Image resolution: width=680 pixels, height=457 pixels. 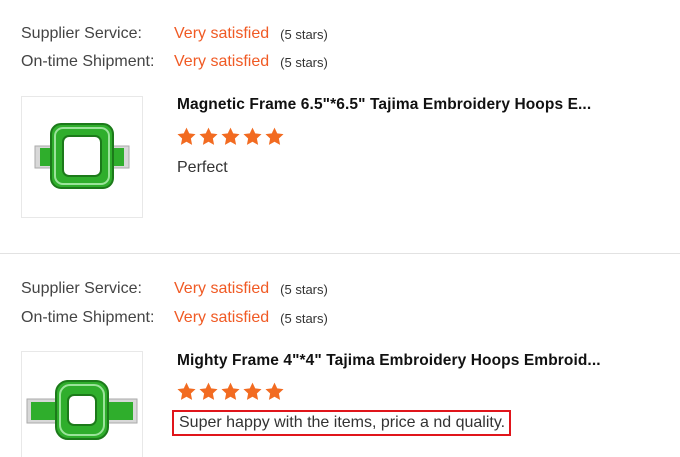 I want to click on review-text: Perfect, so click(x=202, y=167).